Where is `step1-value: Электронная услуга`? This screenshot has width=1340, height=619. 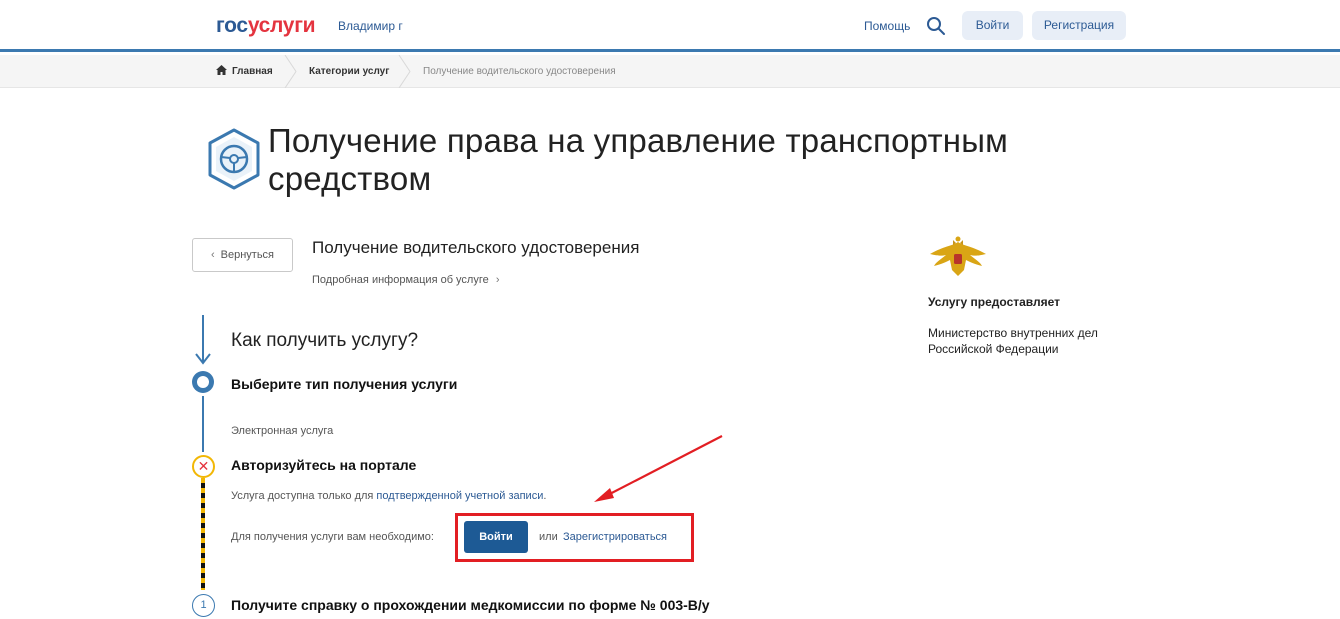
step1-value: Электронная услуга is located at coordinates (282, 431).